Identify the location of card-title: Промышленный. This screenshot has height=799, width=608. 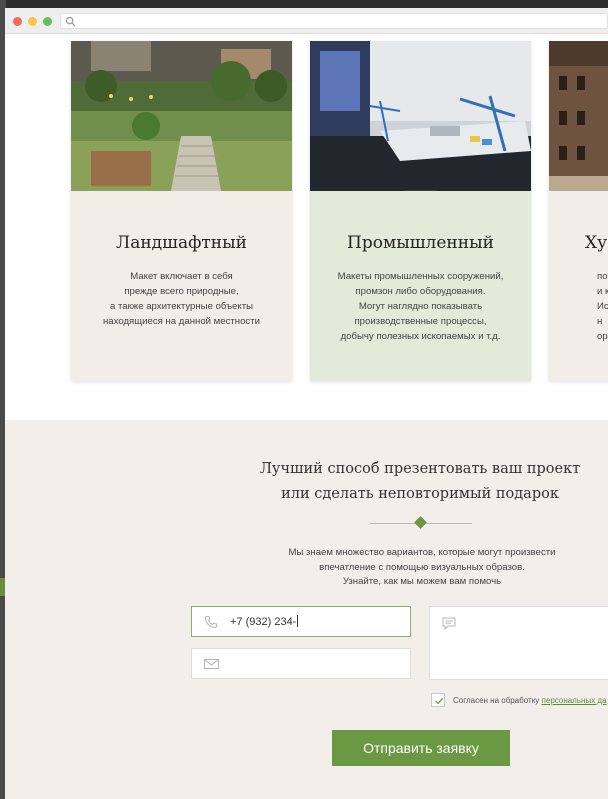
(420, 243).